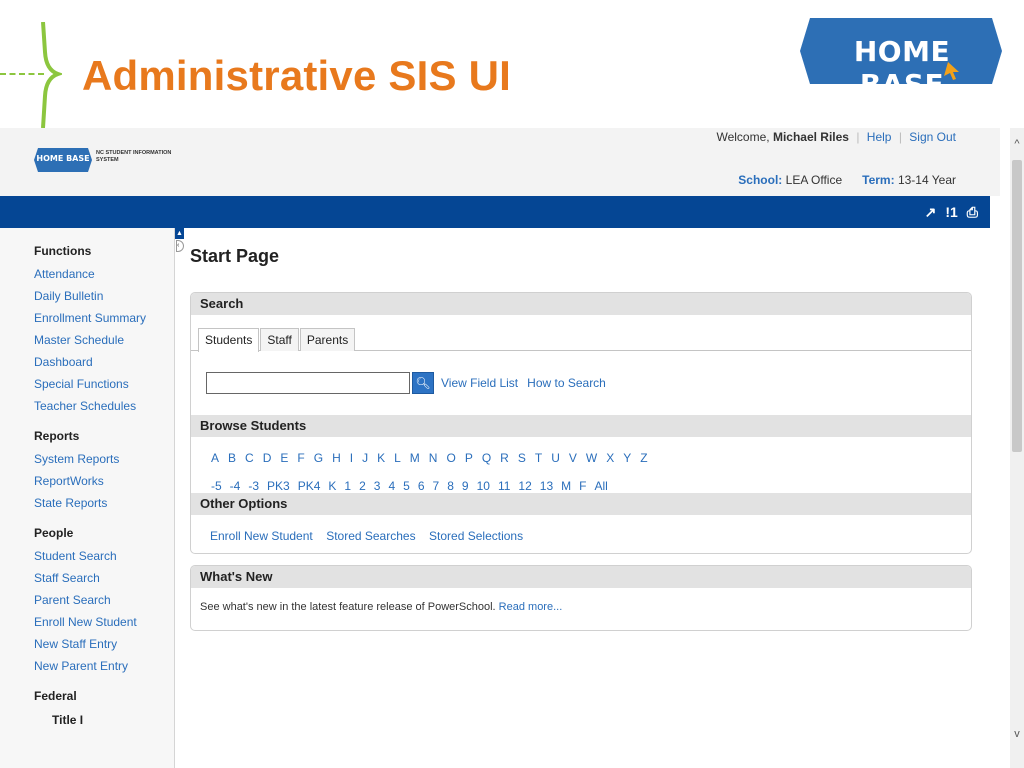  I want to click on stored-searches-link: Stored Searches, so click(370, 536).